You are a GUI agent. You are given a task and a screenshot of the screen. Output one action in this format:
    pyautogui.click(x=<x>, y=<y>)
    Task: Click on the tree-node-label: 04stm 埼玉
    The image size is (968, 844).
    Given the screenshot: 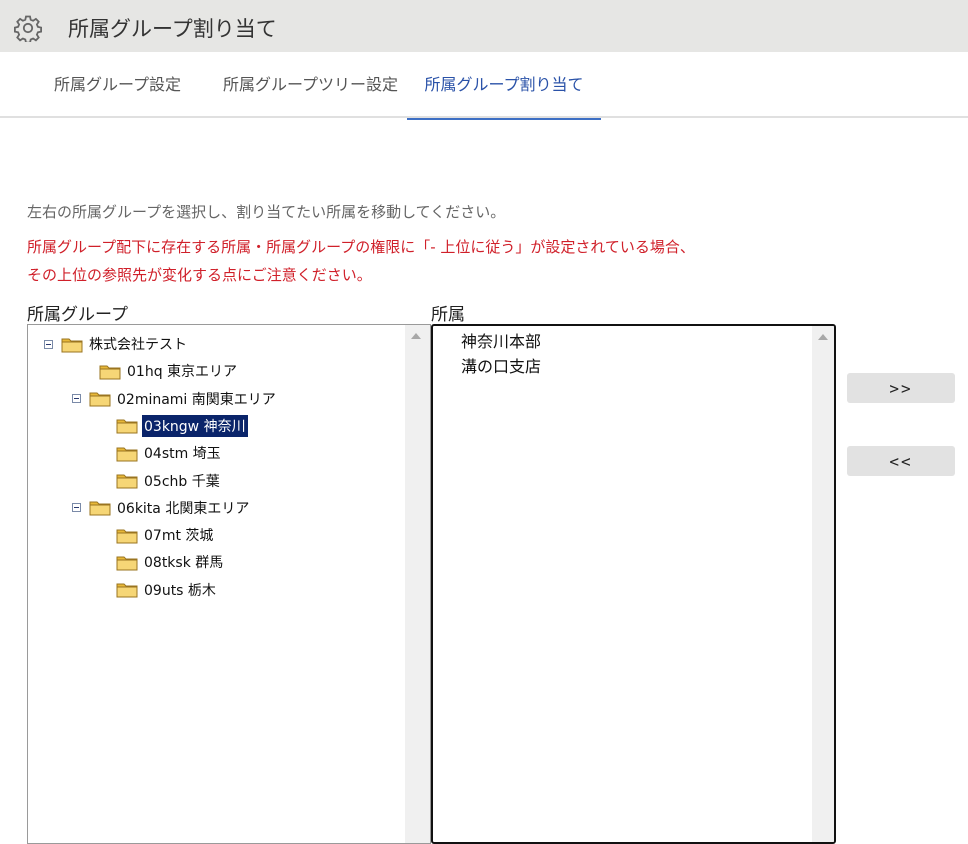 What is the action you would take?
    pyautogui.click(x=182, y=454)
    